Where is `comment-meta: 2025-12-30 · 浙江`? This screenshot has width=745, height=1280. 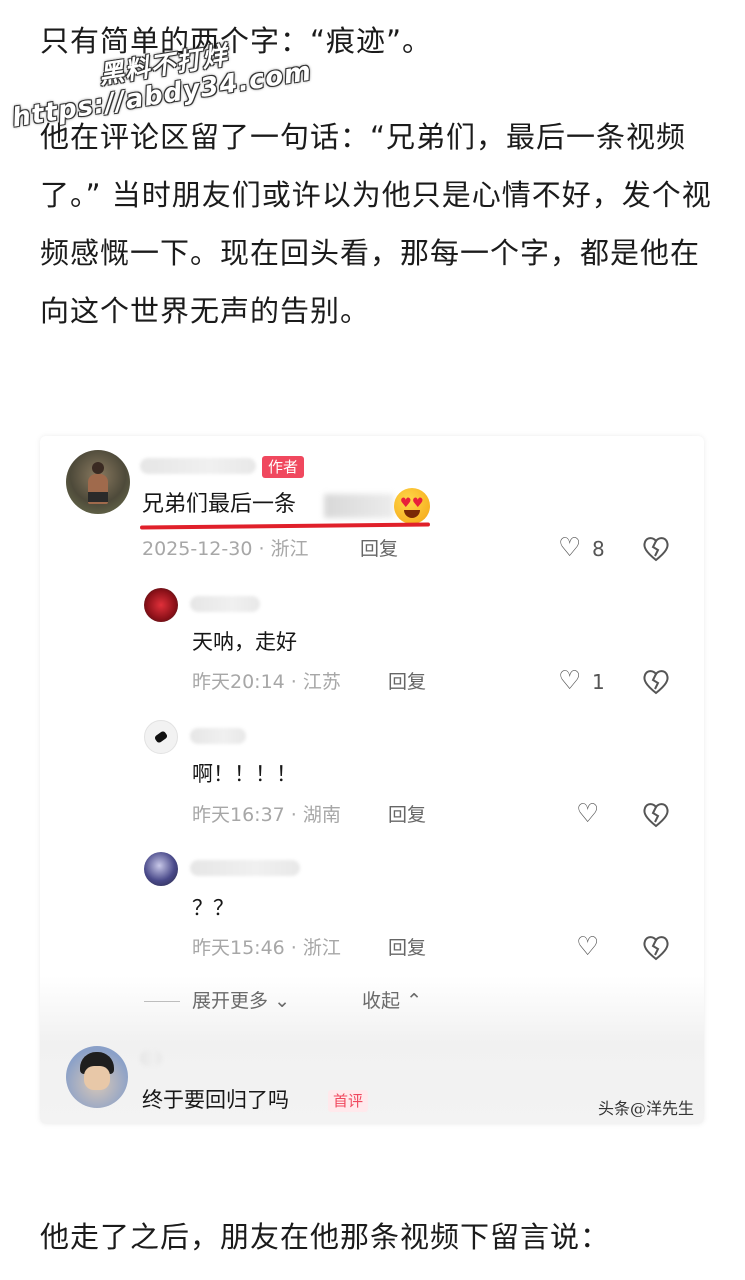
comment-meta: 2025-12-30 · 浙江 is located at coordinates (225, 549).